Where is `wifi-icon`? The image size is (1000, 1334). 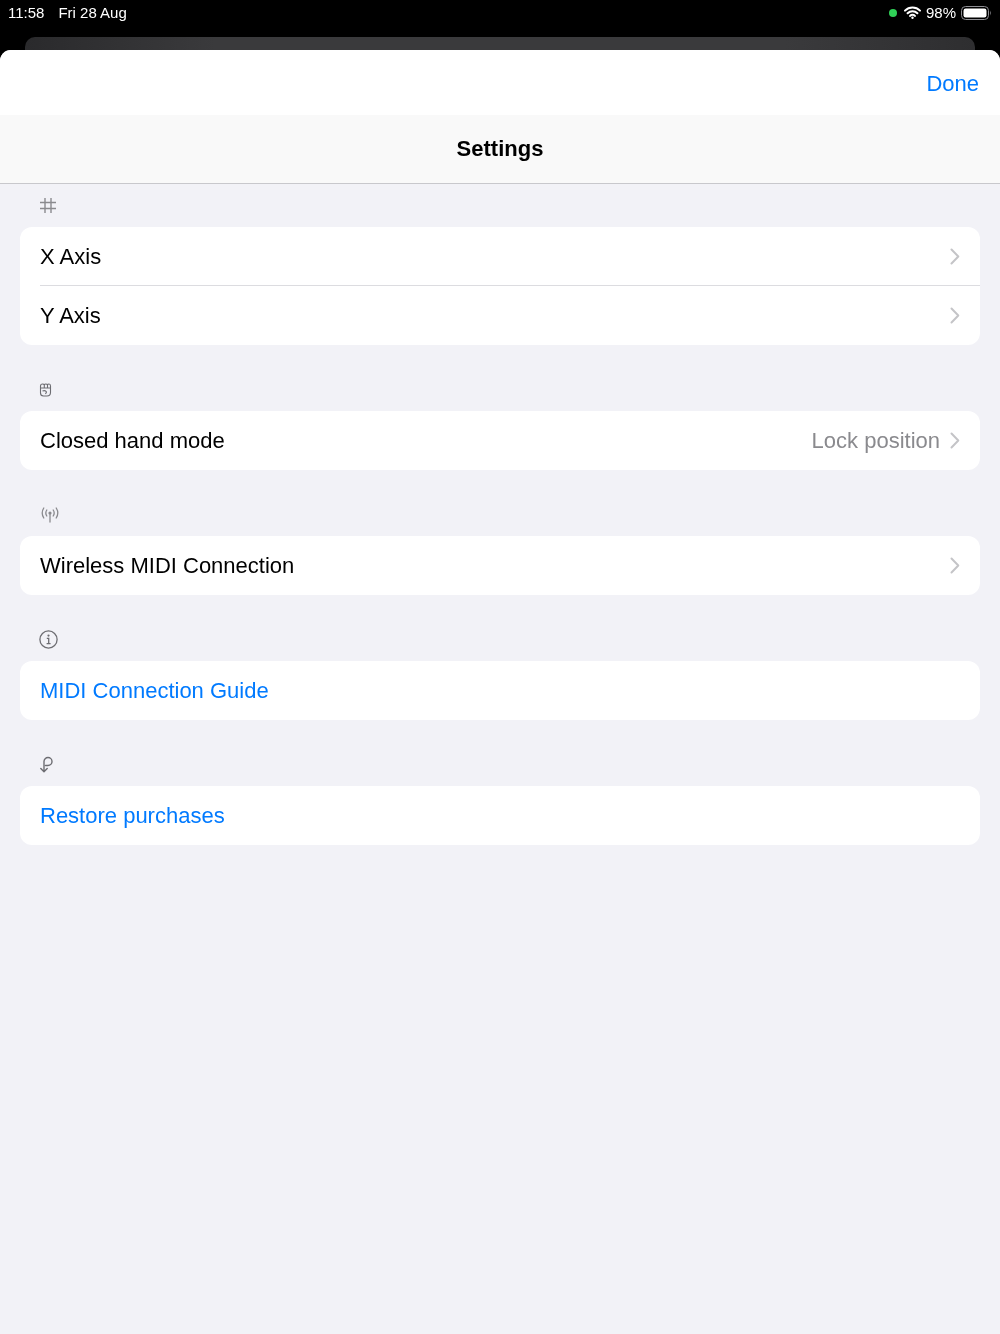 wifi-icon is located at coordinates (912, 12).